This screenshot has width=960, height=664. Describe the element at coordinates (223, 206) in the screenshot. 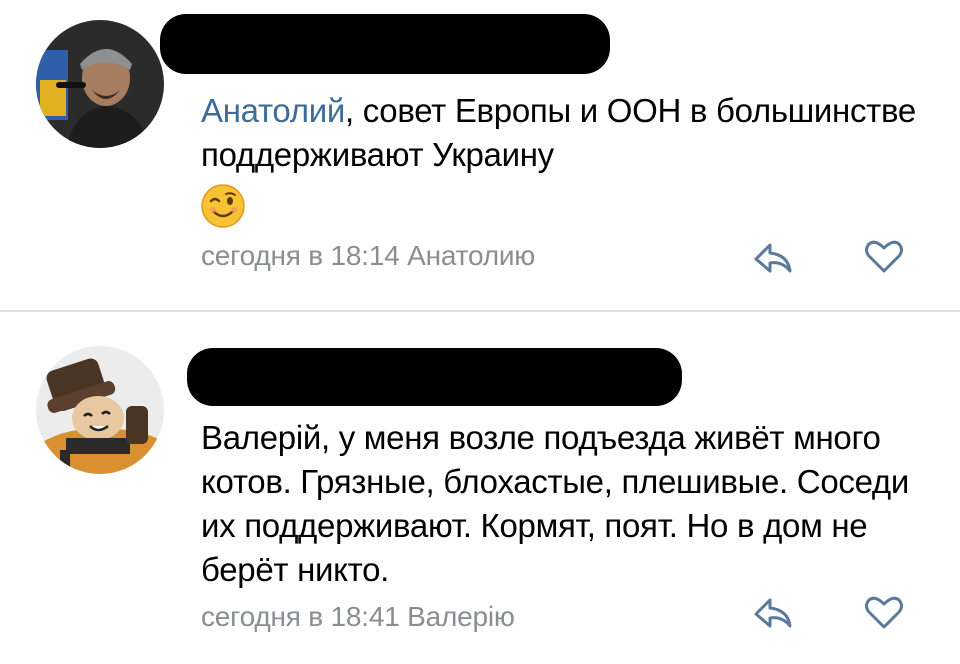

I see `winking-face-emoji-icon` at that location.